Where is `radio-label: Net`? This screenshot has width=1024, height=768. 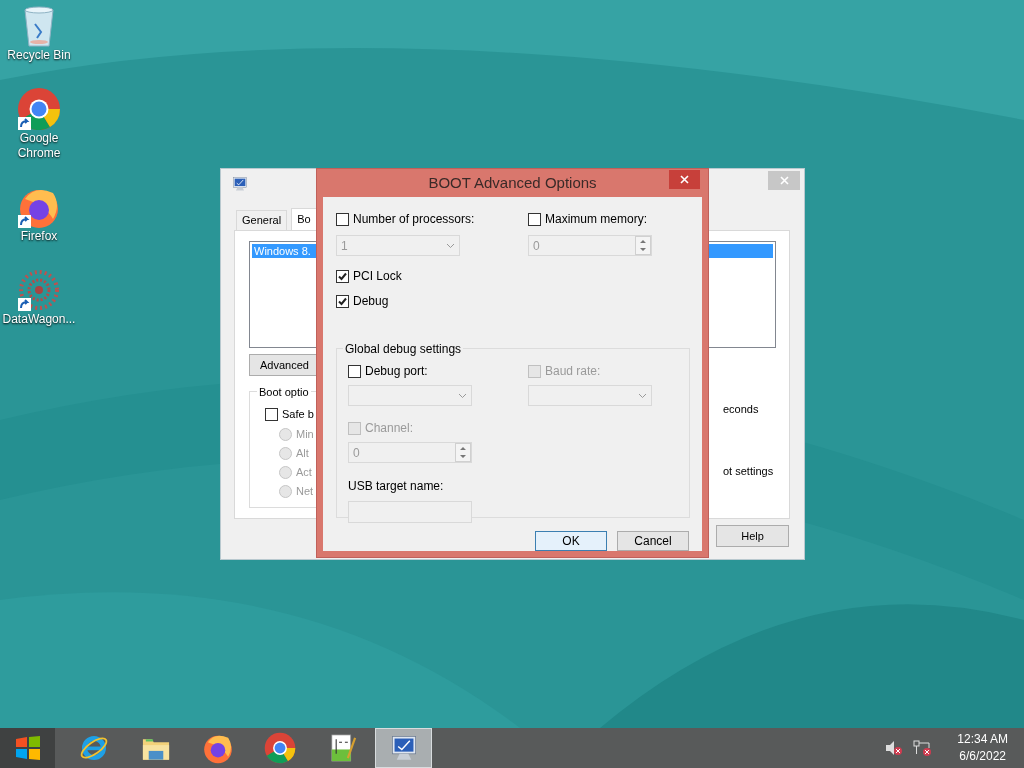 radio-label: Net is located at coordinates (305, 491).